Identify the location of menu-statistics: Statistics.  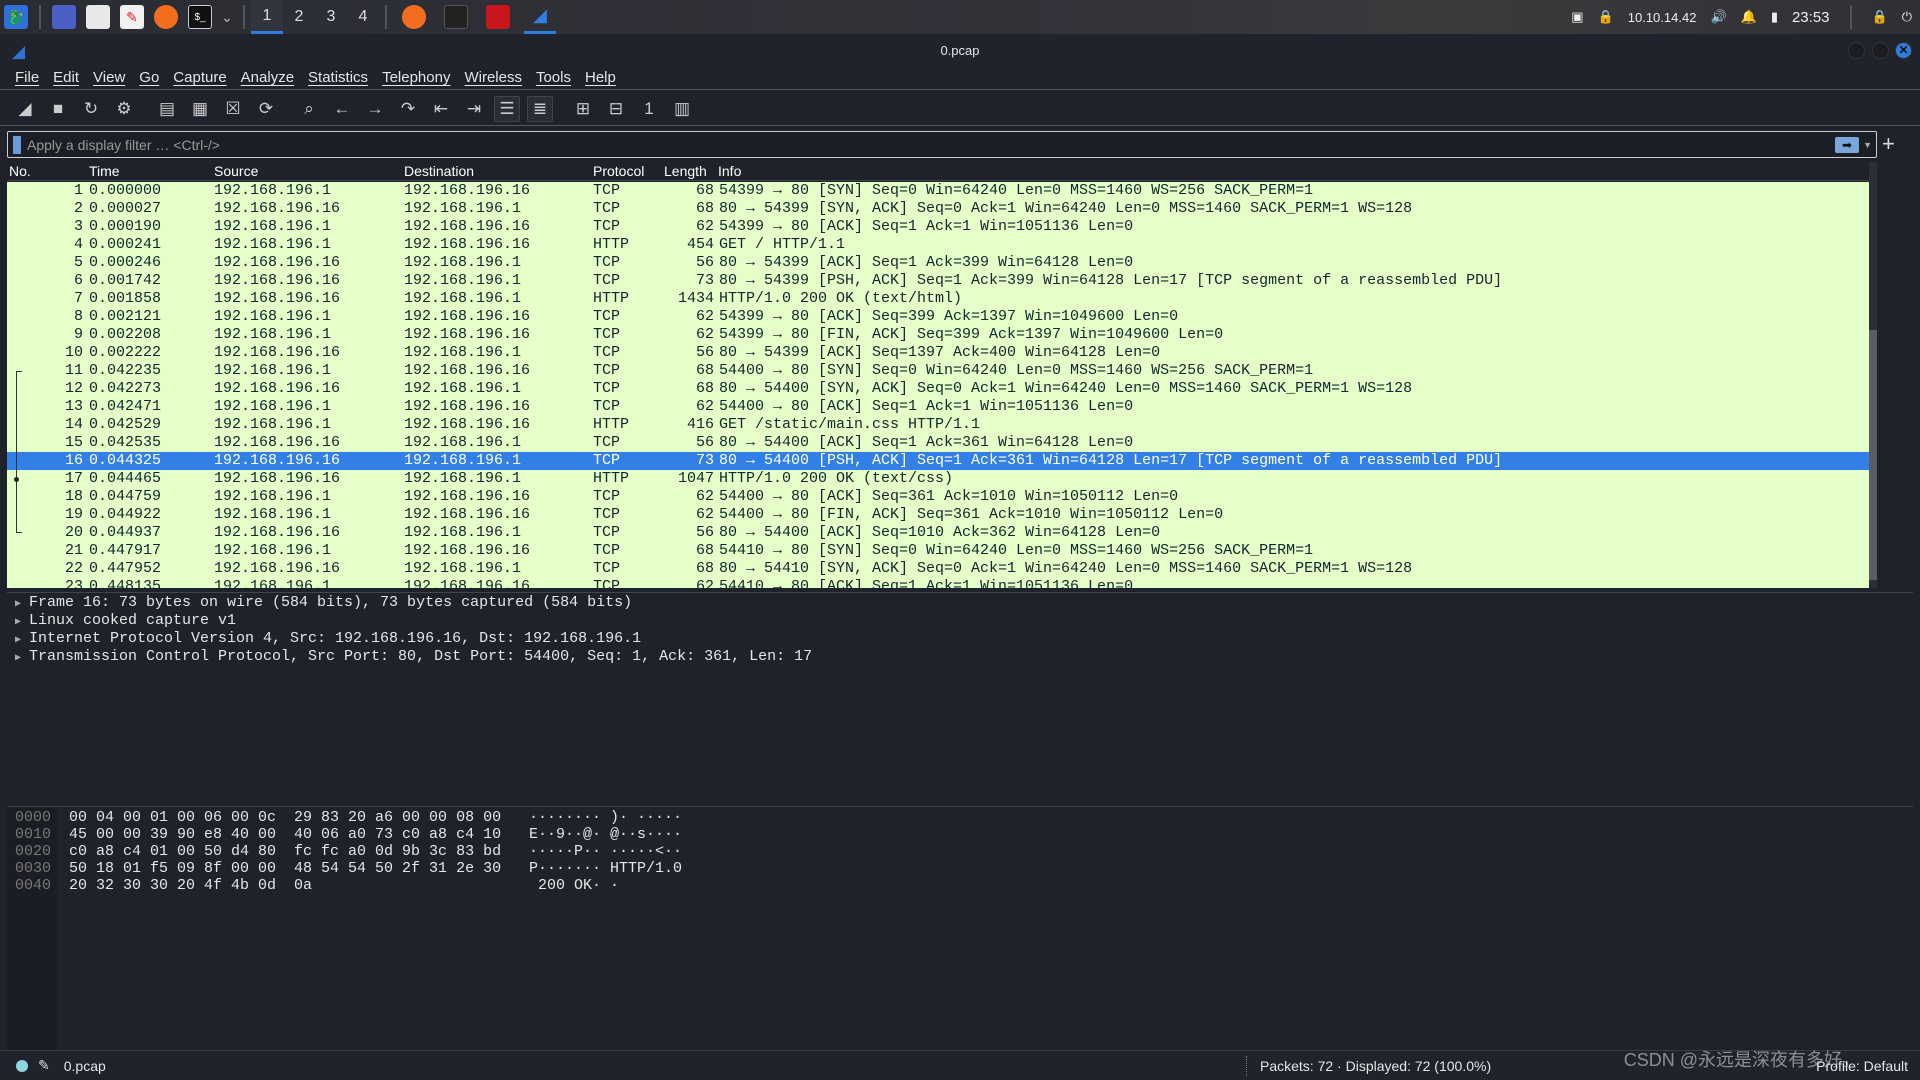
(338, 77).